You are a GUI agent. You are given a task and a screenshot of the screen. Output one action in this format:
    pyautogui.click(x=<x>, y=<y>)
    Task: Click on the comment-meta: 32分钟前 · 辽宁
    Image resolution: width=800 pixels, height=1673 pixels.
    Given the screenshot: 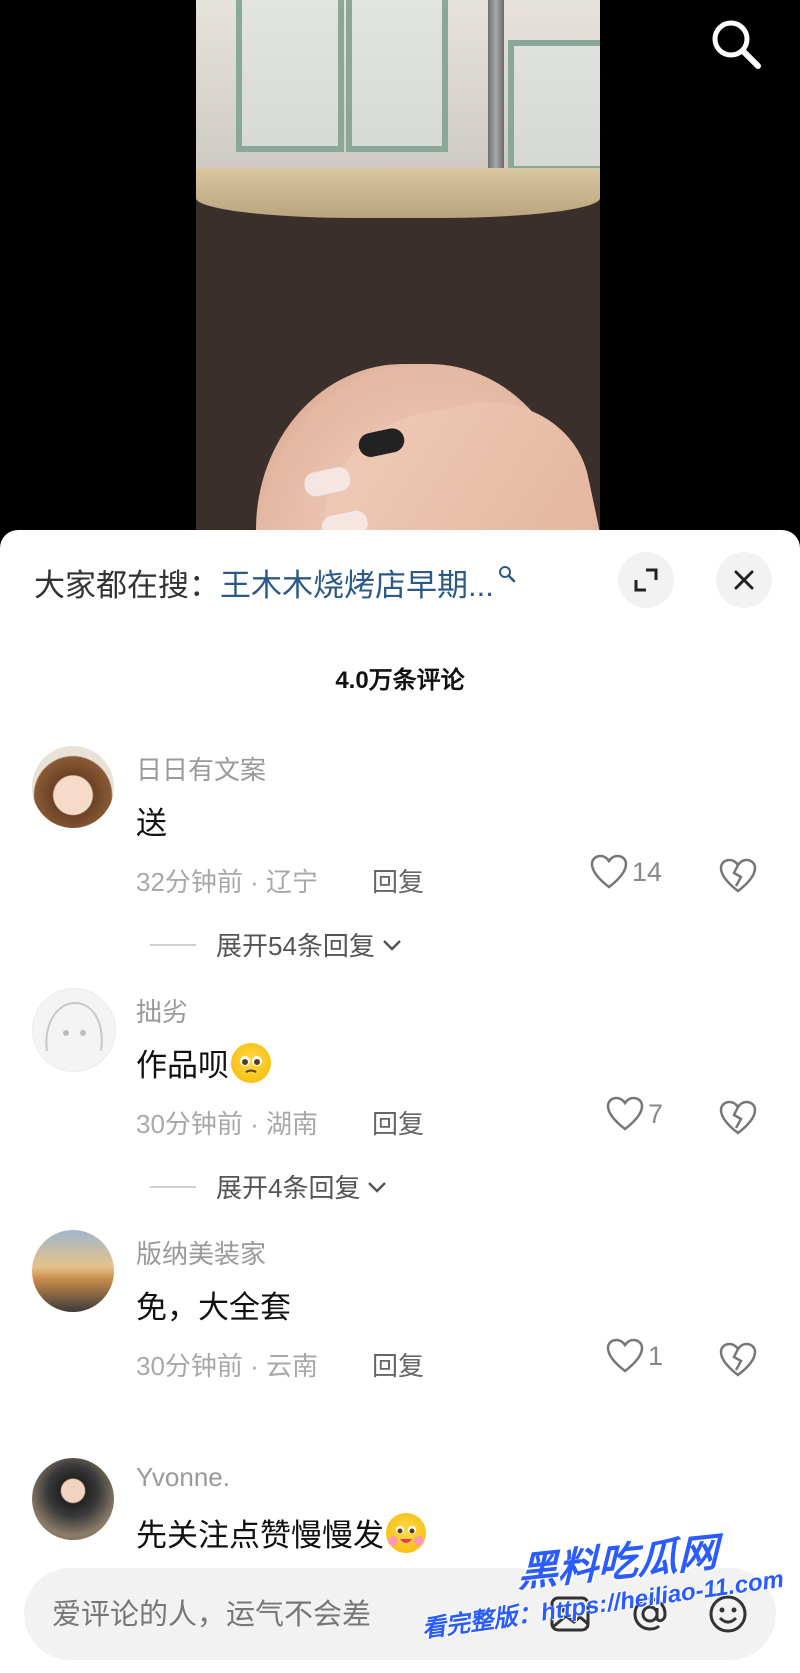 What is the action you would take?
    pyautogui.click(x=227, y=882)
    